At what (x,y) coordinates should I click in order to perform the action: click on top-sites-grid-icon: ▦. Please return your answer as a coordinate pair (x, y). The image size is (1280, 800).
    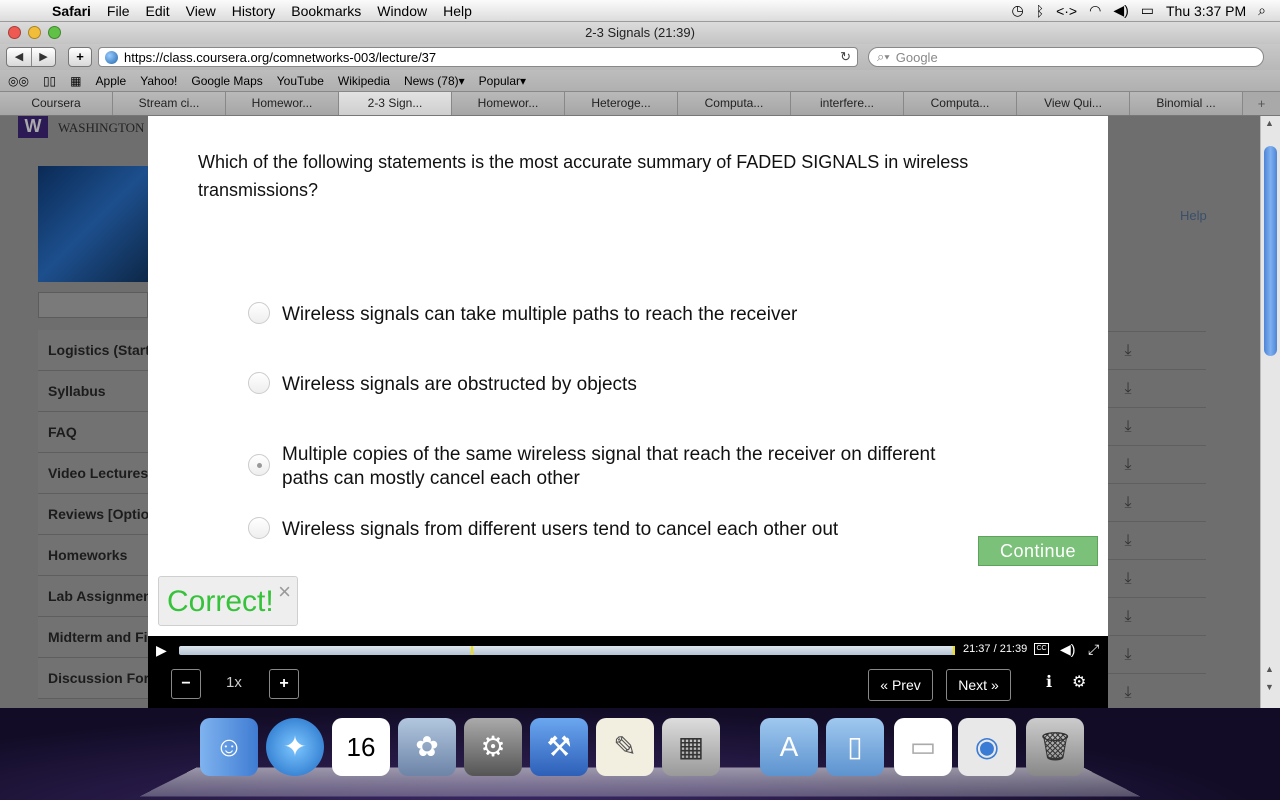
    Looking at the image, I should click on (75, 81).